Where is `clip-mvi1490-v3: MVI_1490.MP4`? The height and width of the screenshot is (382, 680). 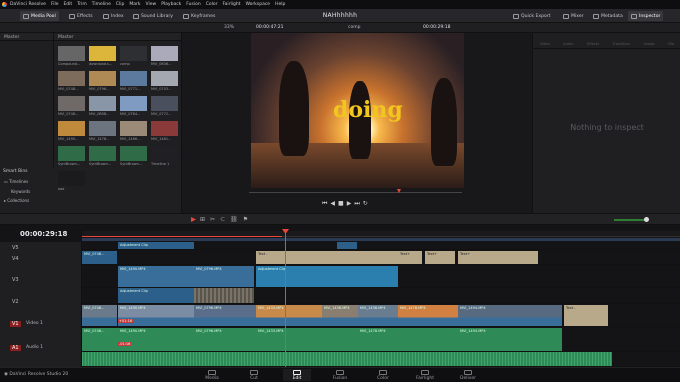
clip-mvi1490-v3: MVI_1490.MP4 is located at coordinates (156, 276).